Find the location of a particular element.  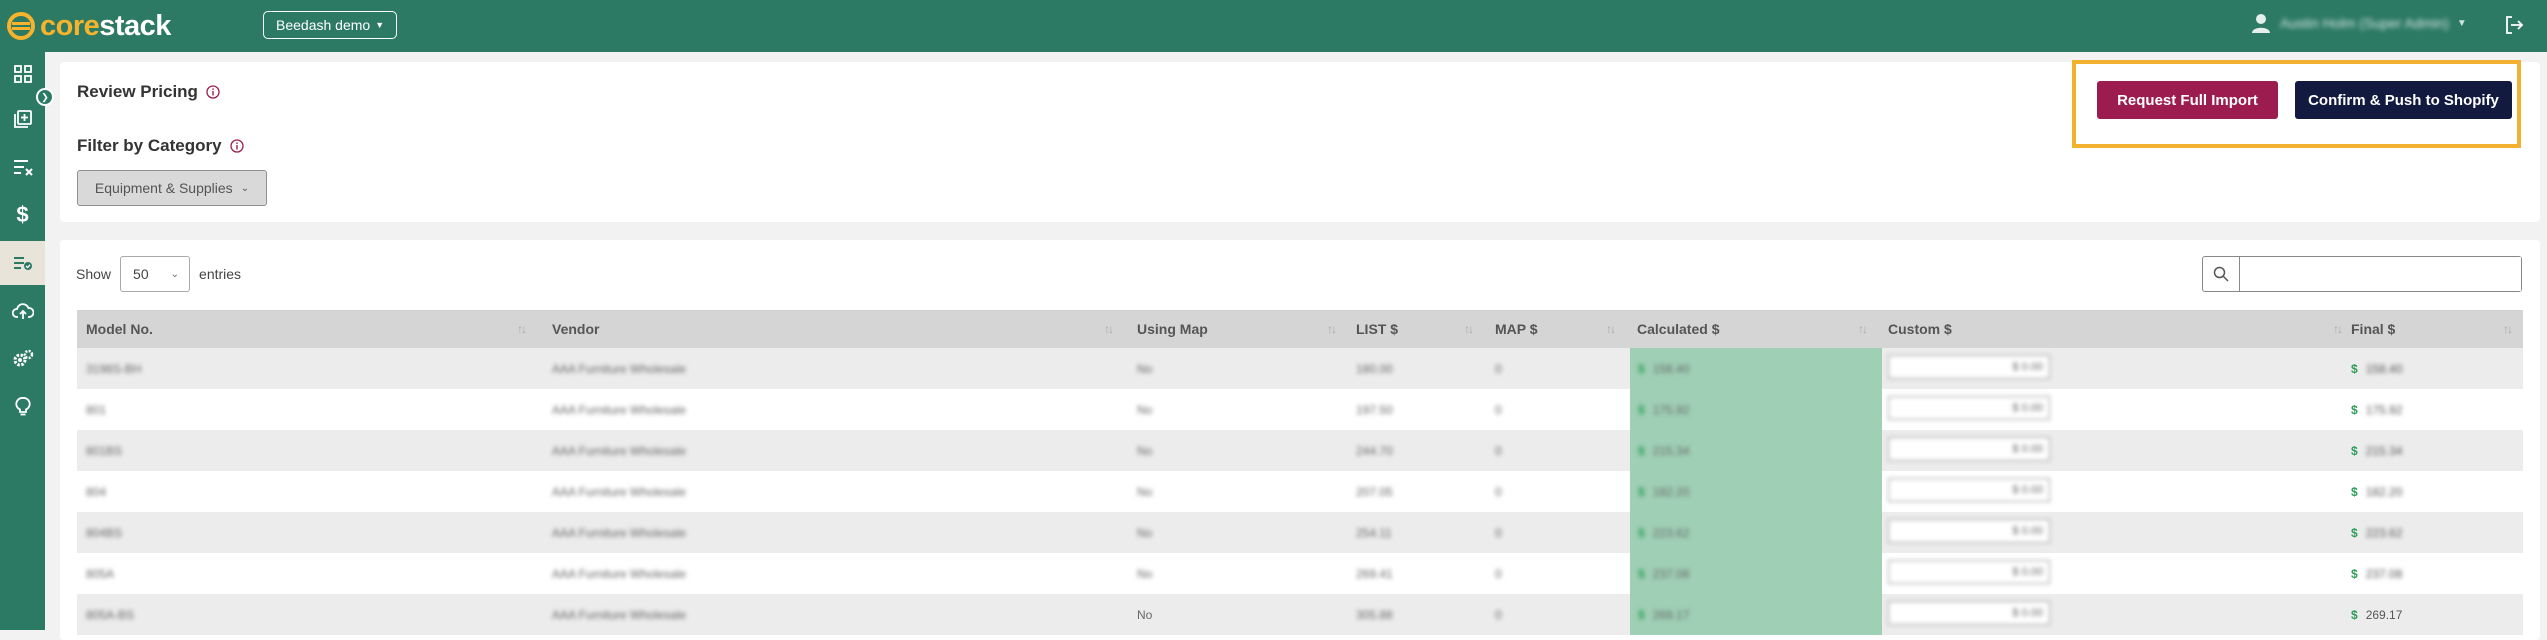

sidebar-item-settings is located at coordinates (22, 359).